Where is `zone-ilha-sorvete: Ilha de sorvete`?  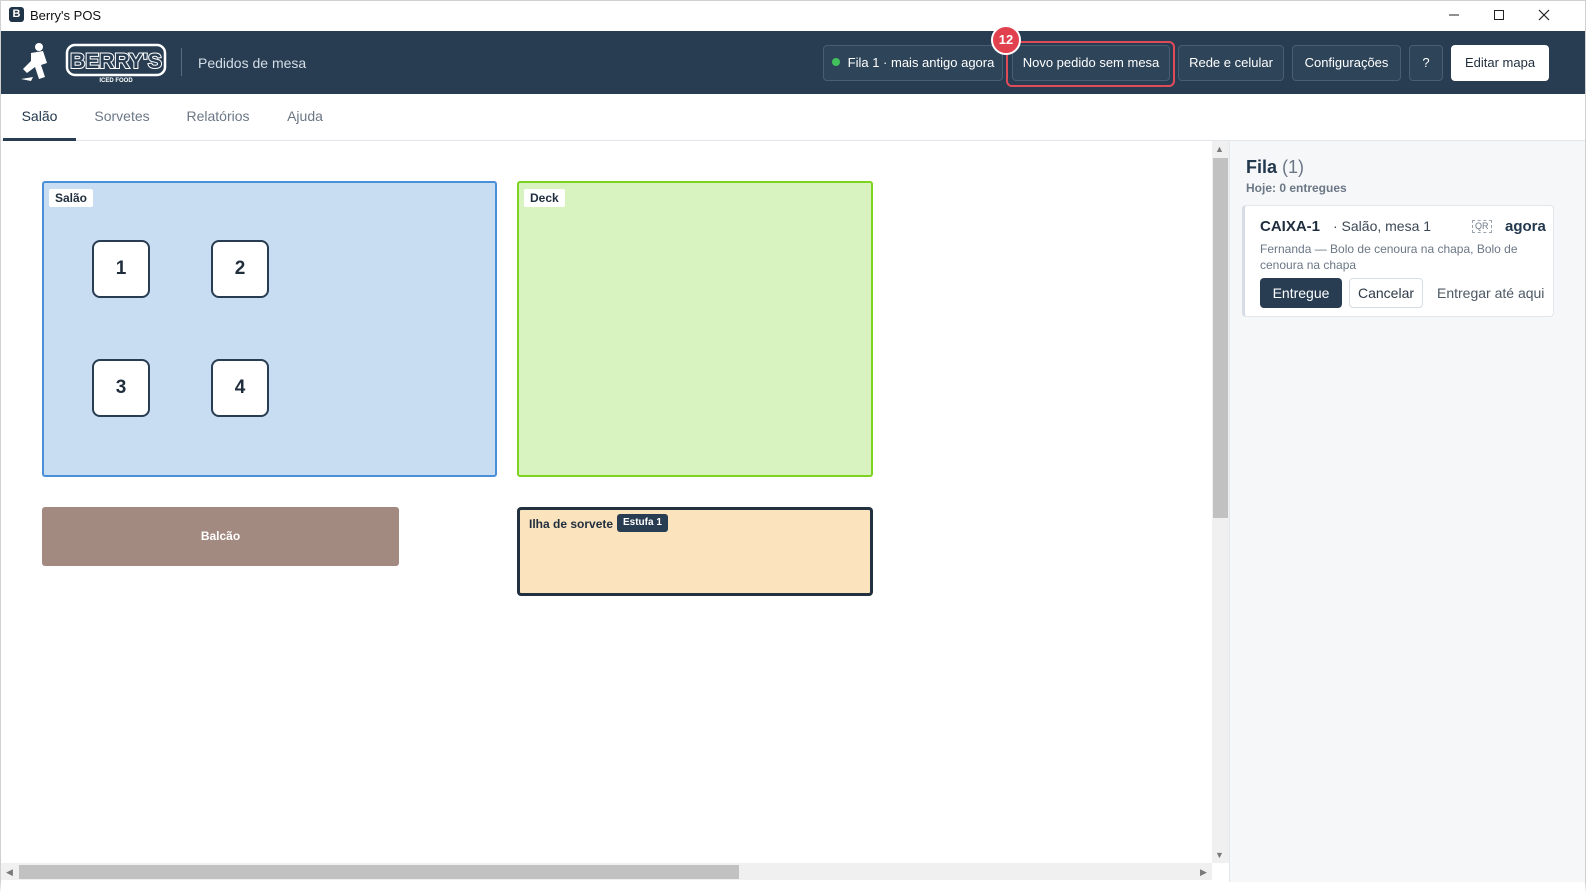 zone-ilha-sorvete: Ilha de sorvete is located at coordinates (695, 551).